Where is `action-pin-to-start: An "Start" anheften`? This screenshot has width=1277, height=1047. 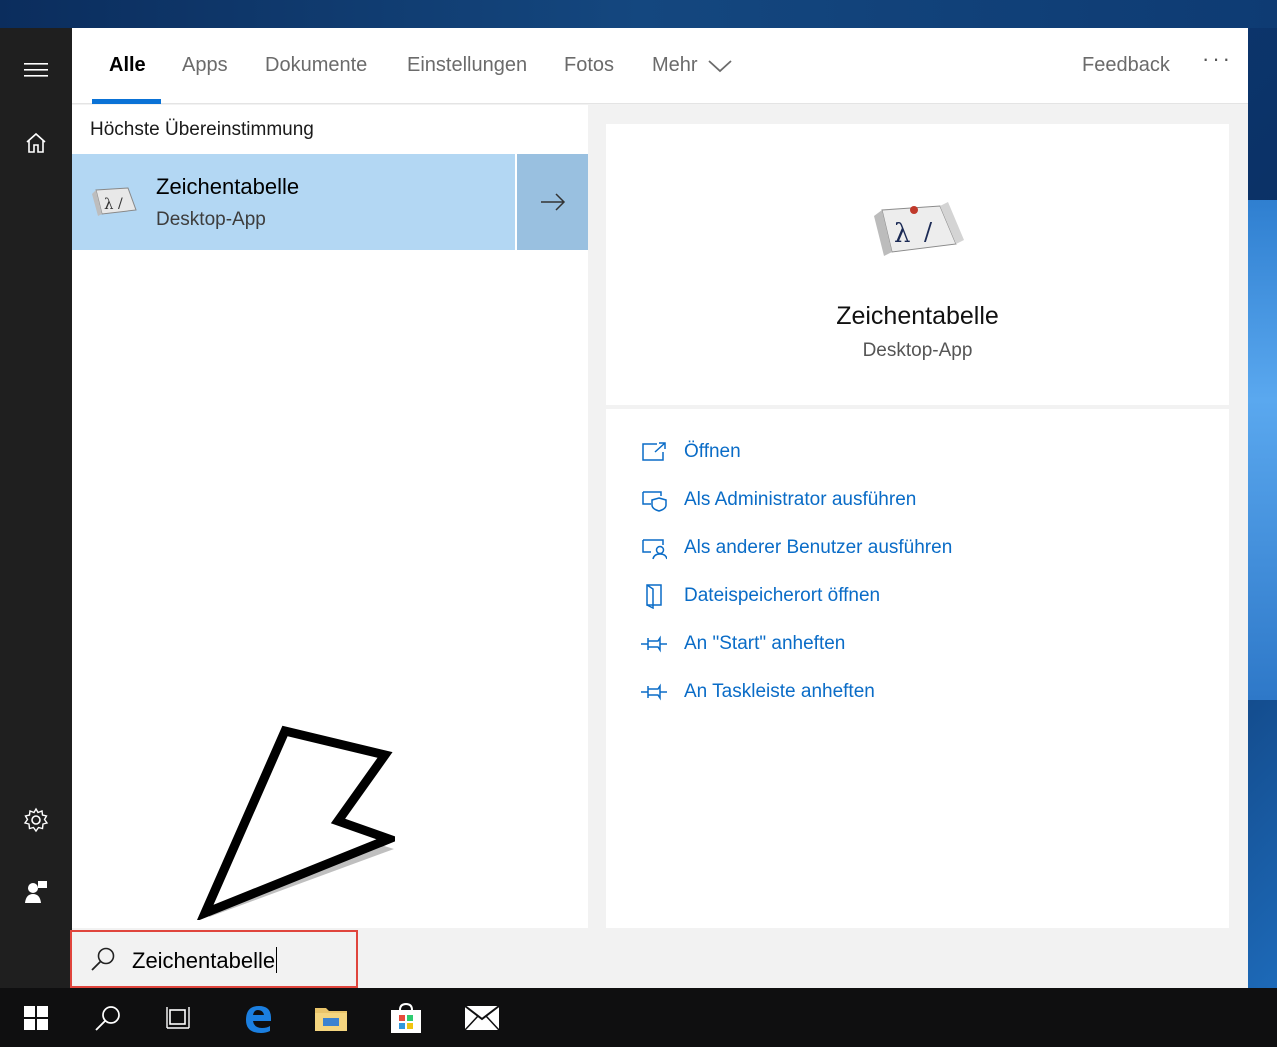 action-pin-to-start: An "Start" anheften is located at coordinates (742, 644).